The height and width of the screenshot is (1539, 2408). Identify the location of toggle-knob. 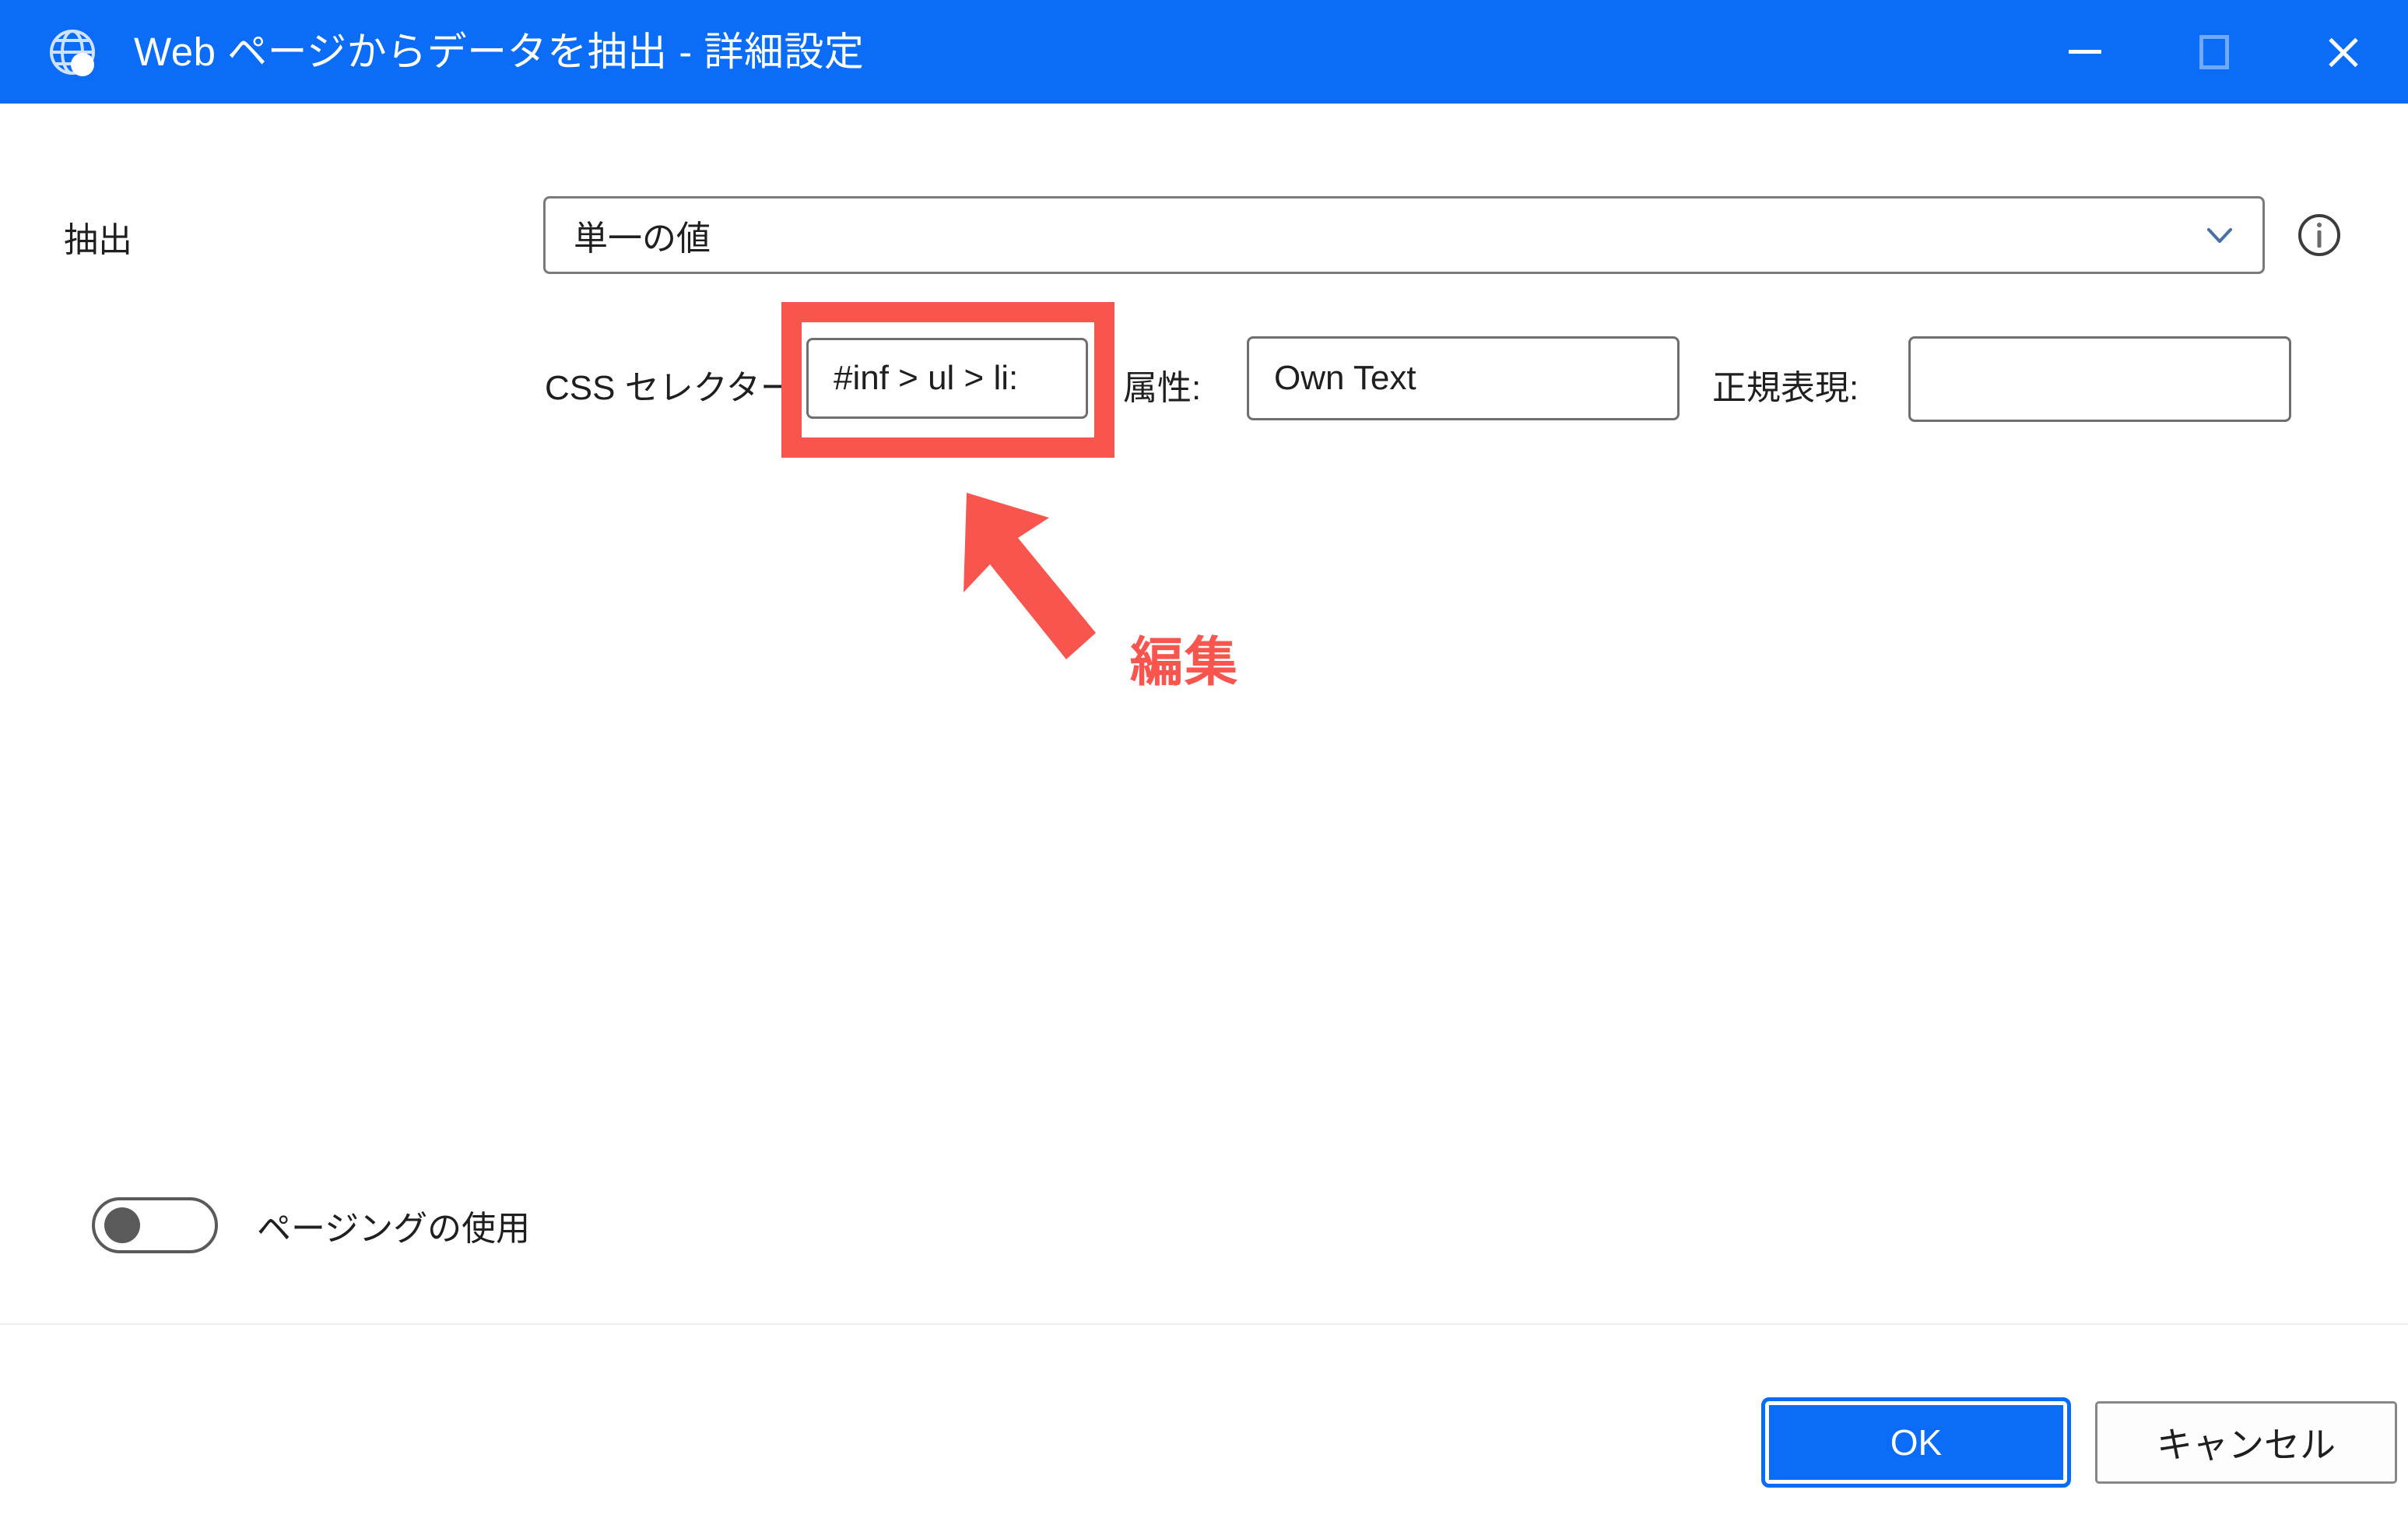
(122, 1225).